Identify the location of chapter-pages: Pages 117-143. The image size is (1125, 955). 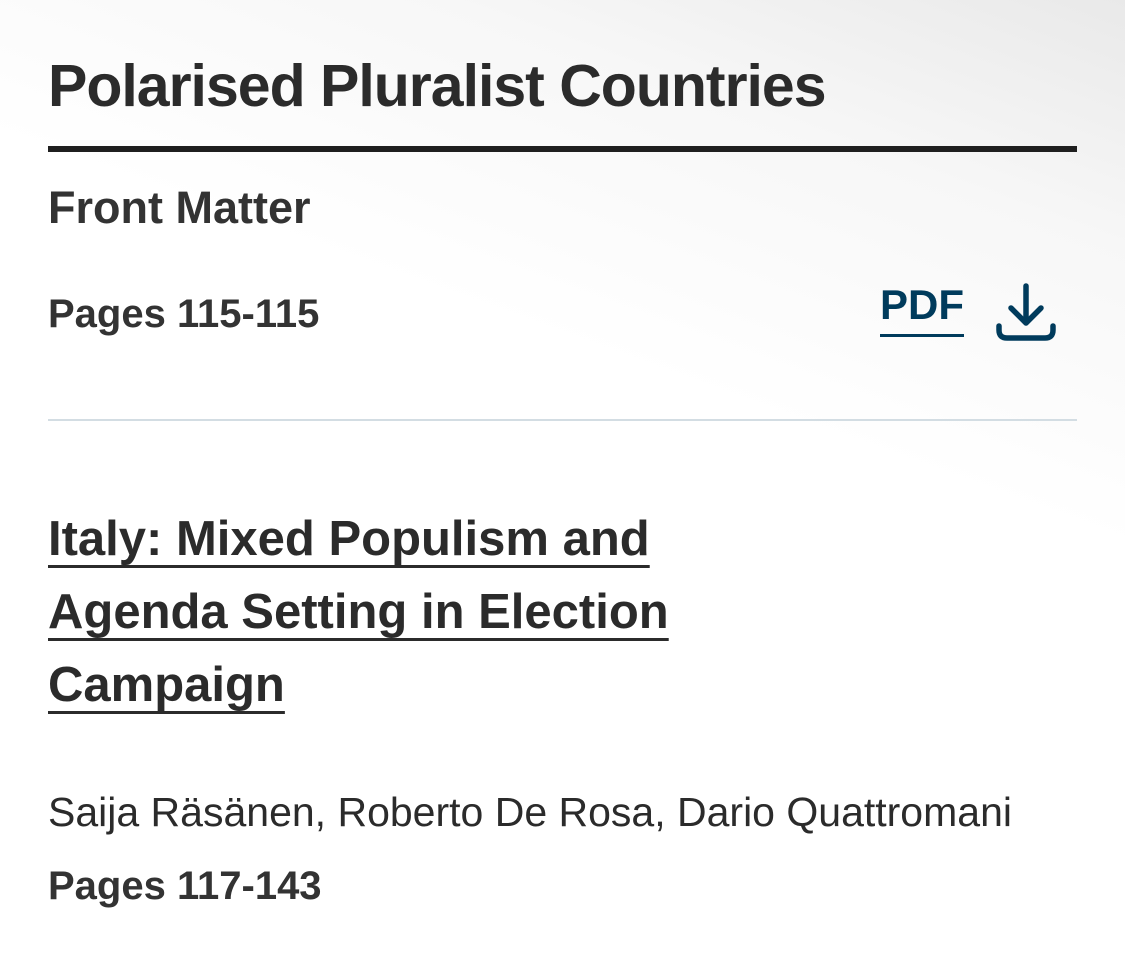
(185, 886).